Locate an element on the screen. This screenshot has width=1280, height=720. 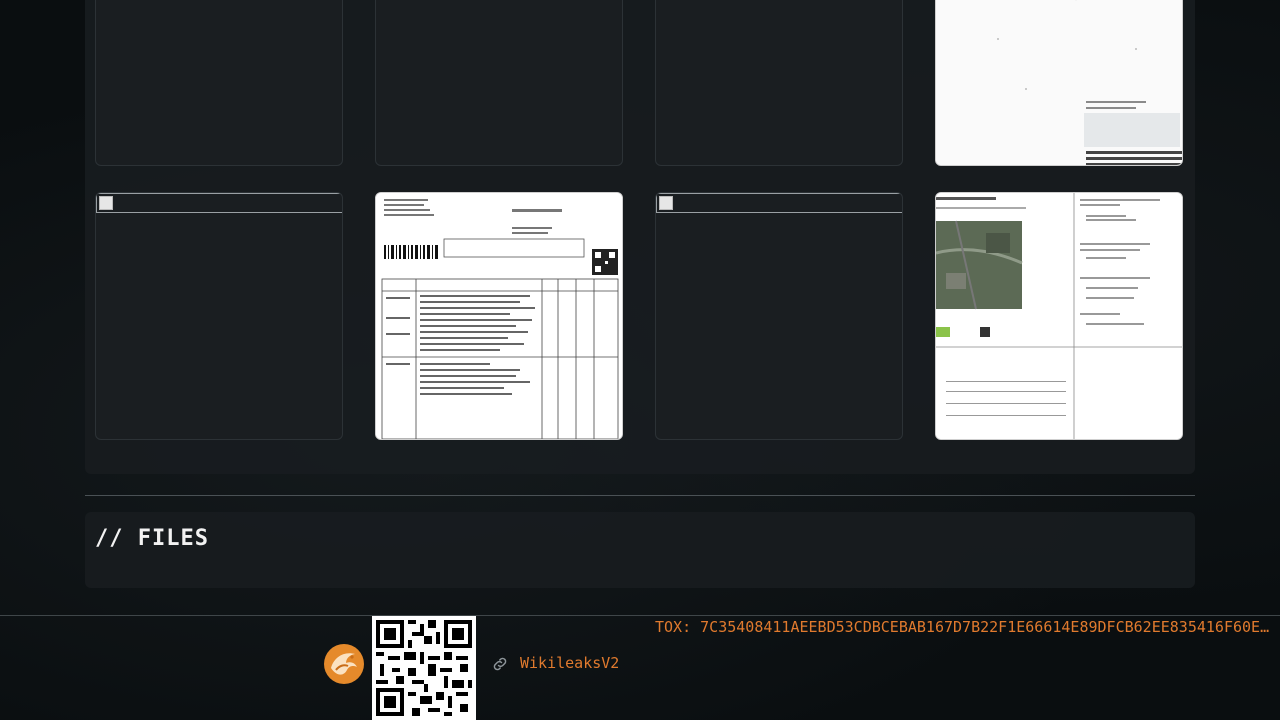
files-panel: // FILES is located at coordinates (640, 550).